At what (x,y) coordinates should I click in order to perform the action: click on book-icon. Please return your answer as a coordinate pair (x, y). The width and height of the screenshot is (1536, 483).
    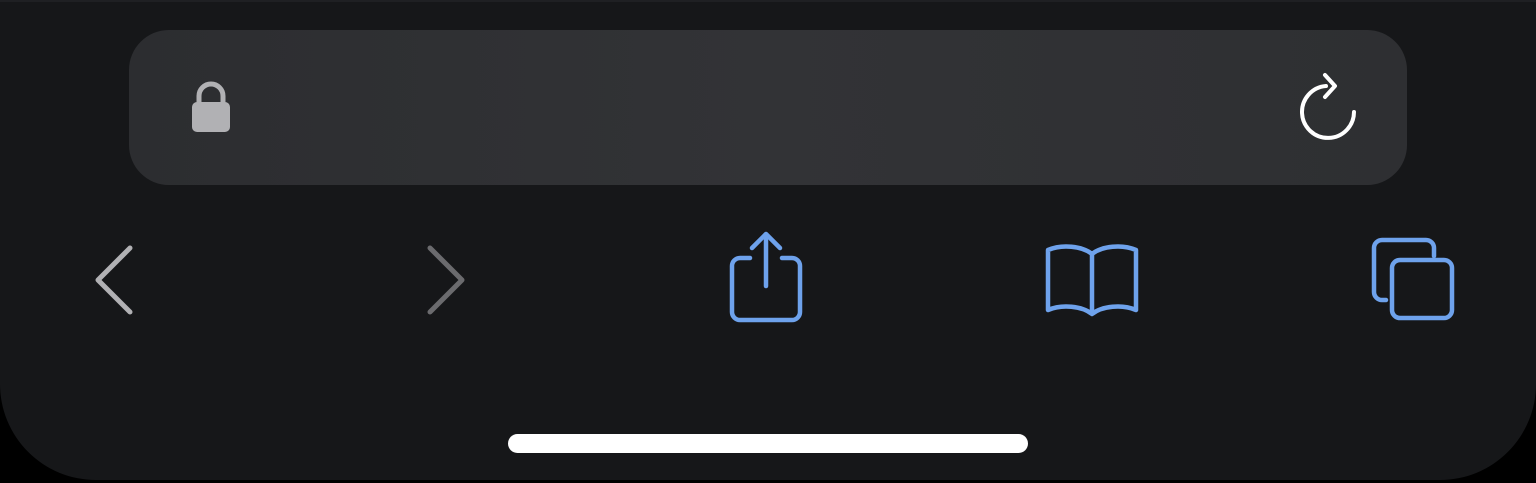
    Looking at the image, I should click on (1092, 280).